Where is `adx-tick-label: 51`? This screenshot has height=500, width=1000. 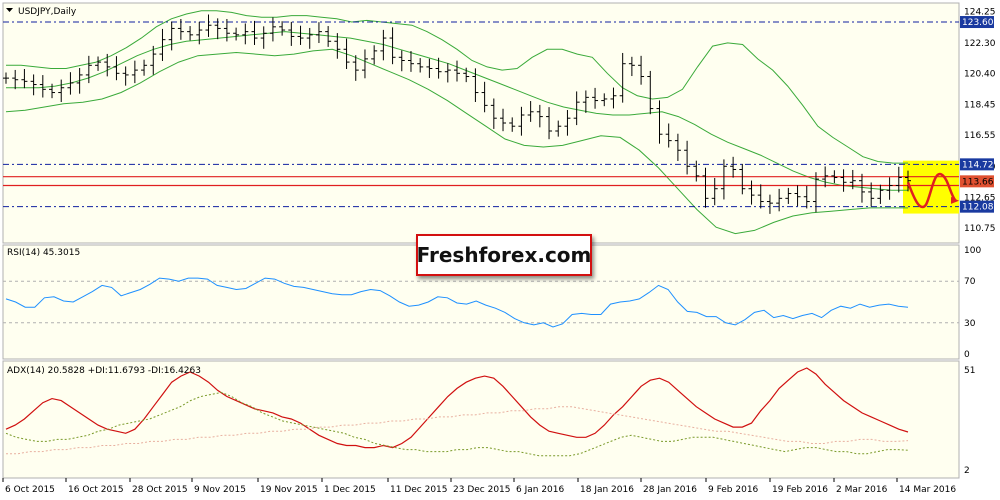
adx-tick-label: 51 is located at coordinates (969, 371).